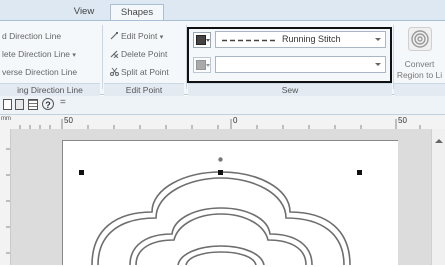 This screenshot has height=267, width=445. Describe the element at coordinates (289, 55) in the screenshot. I see `sew-settings-highlight` at that location.